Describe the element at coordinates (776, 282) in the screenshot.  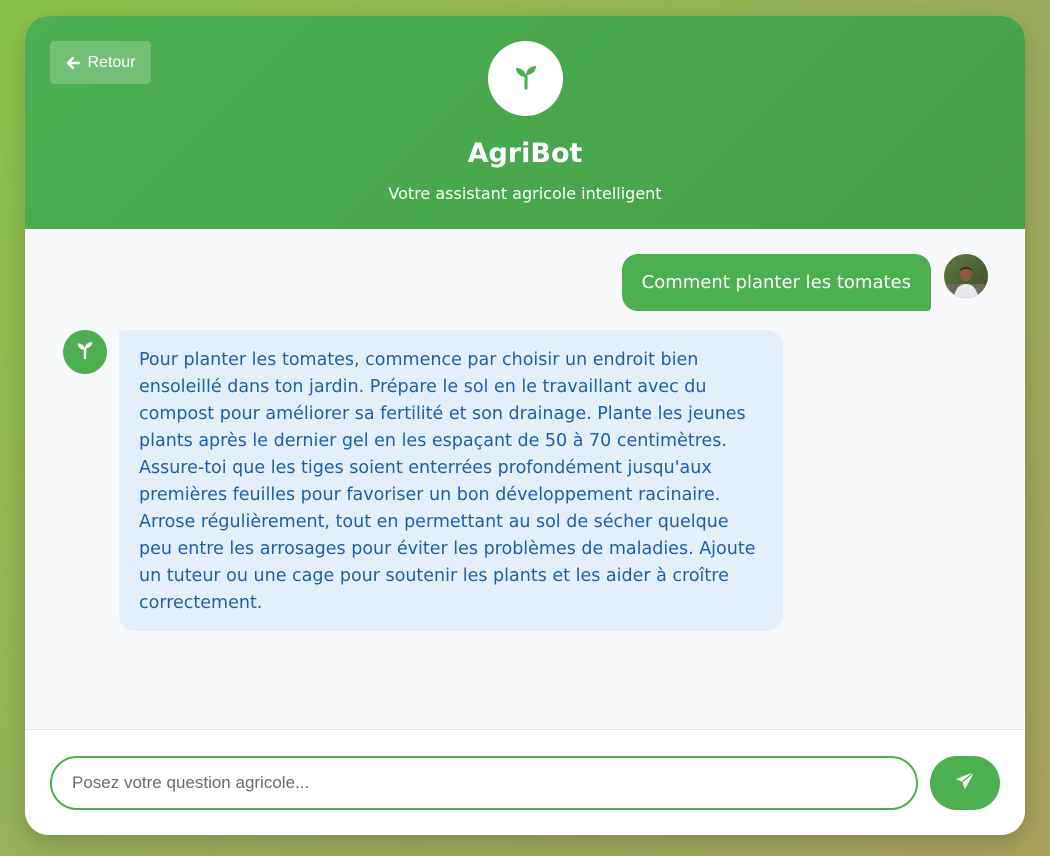
I see `user-message: Comment planter les tomates` at that location.